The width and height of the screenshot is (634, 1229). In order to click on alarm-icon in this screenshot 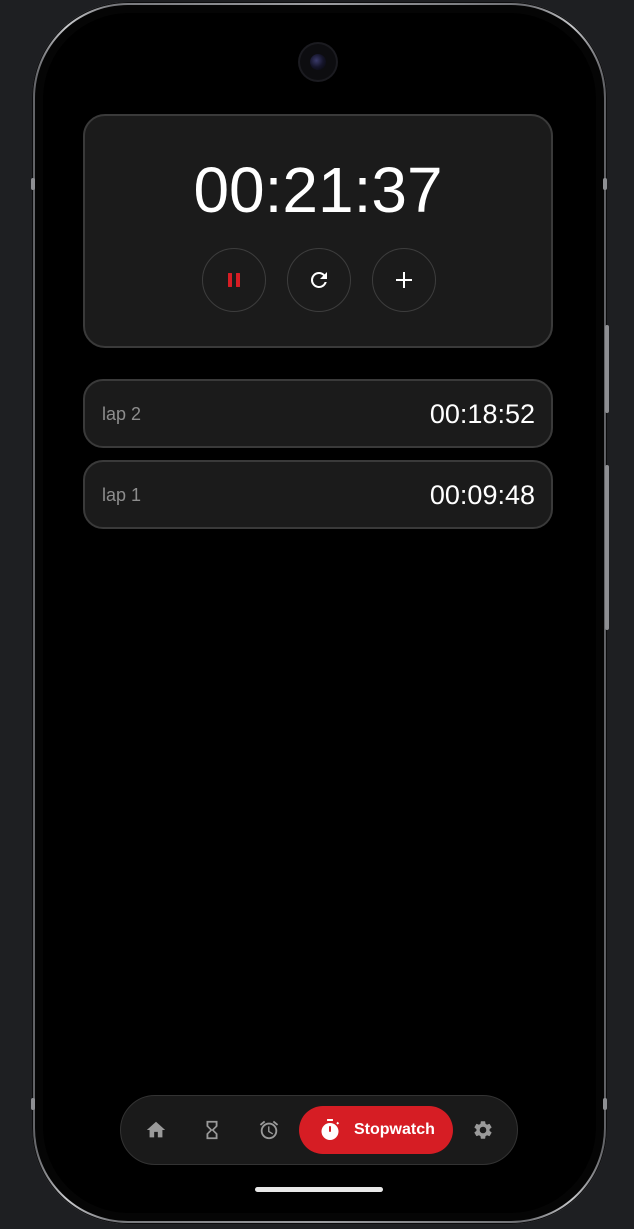, I will do `click(269, 1130)`.